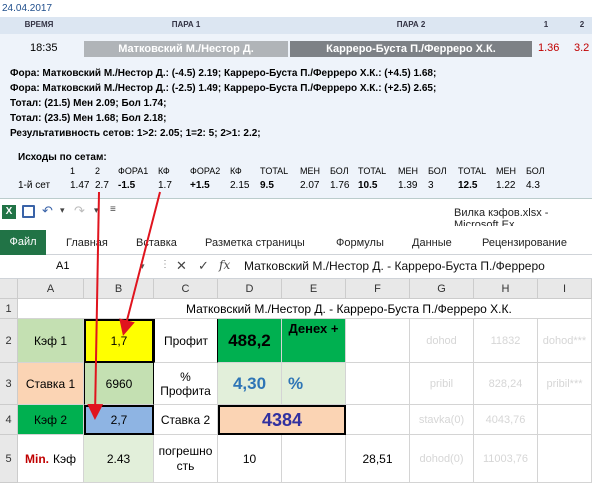 This screenshot has width=592, height=483. I want to click on arrow-kf-to-b2, so click(140, 263).